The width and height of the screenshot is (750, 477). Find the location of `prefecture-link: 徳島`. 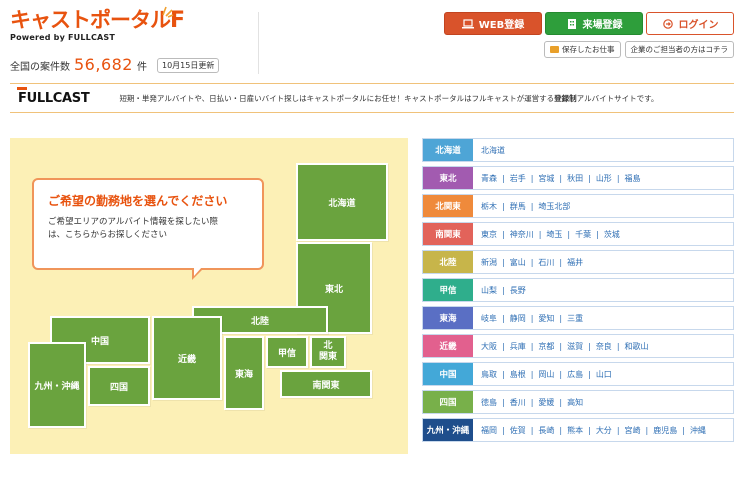

prefecture-link: 徳島 is located at coordinates (489, 402).